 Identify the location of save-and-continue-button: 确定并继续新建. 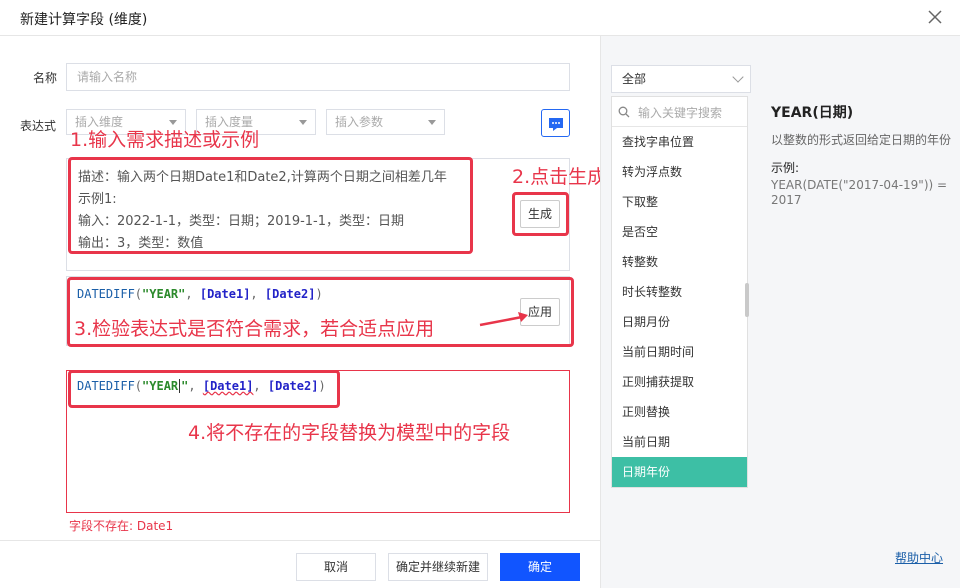
(438, 567).